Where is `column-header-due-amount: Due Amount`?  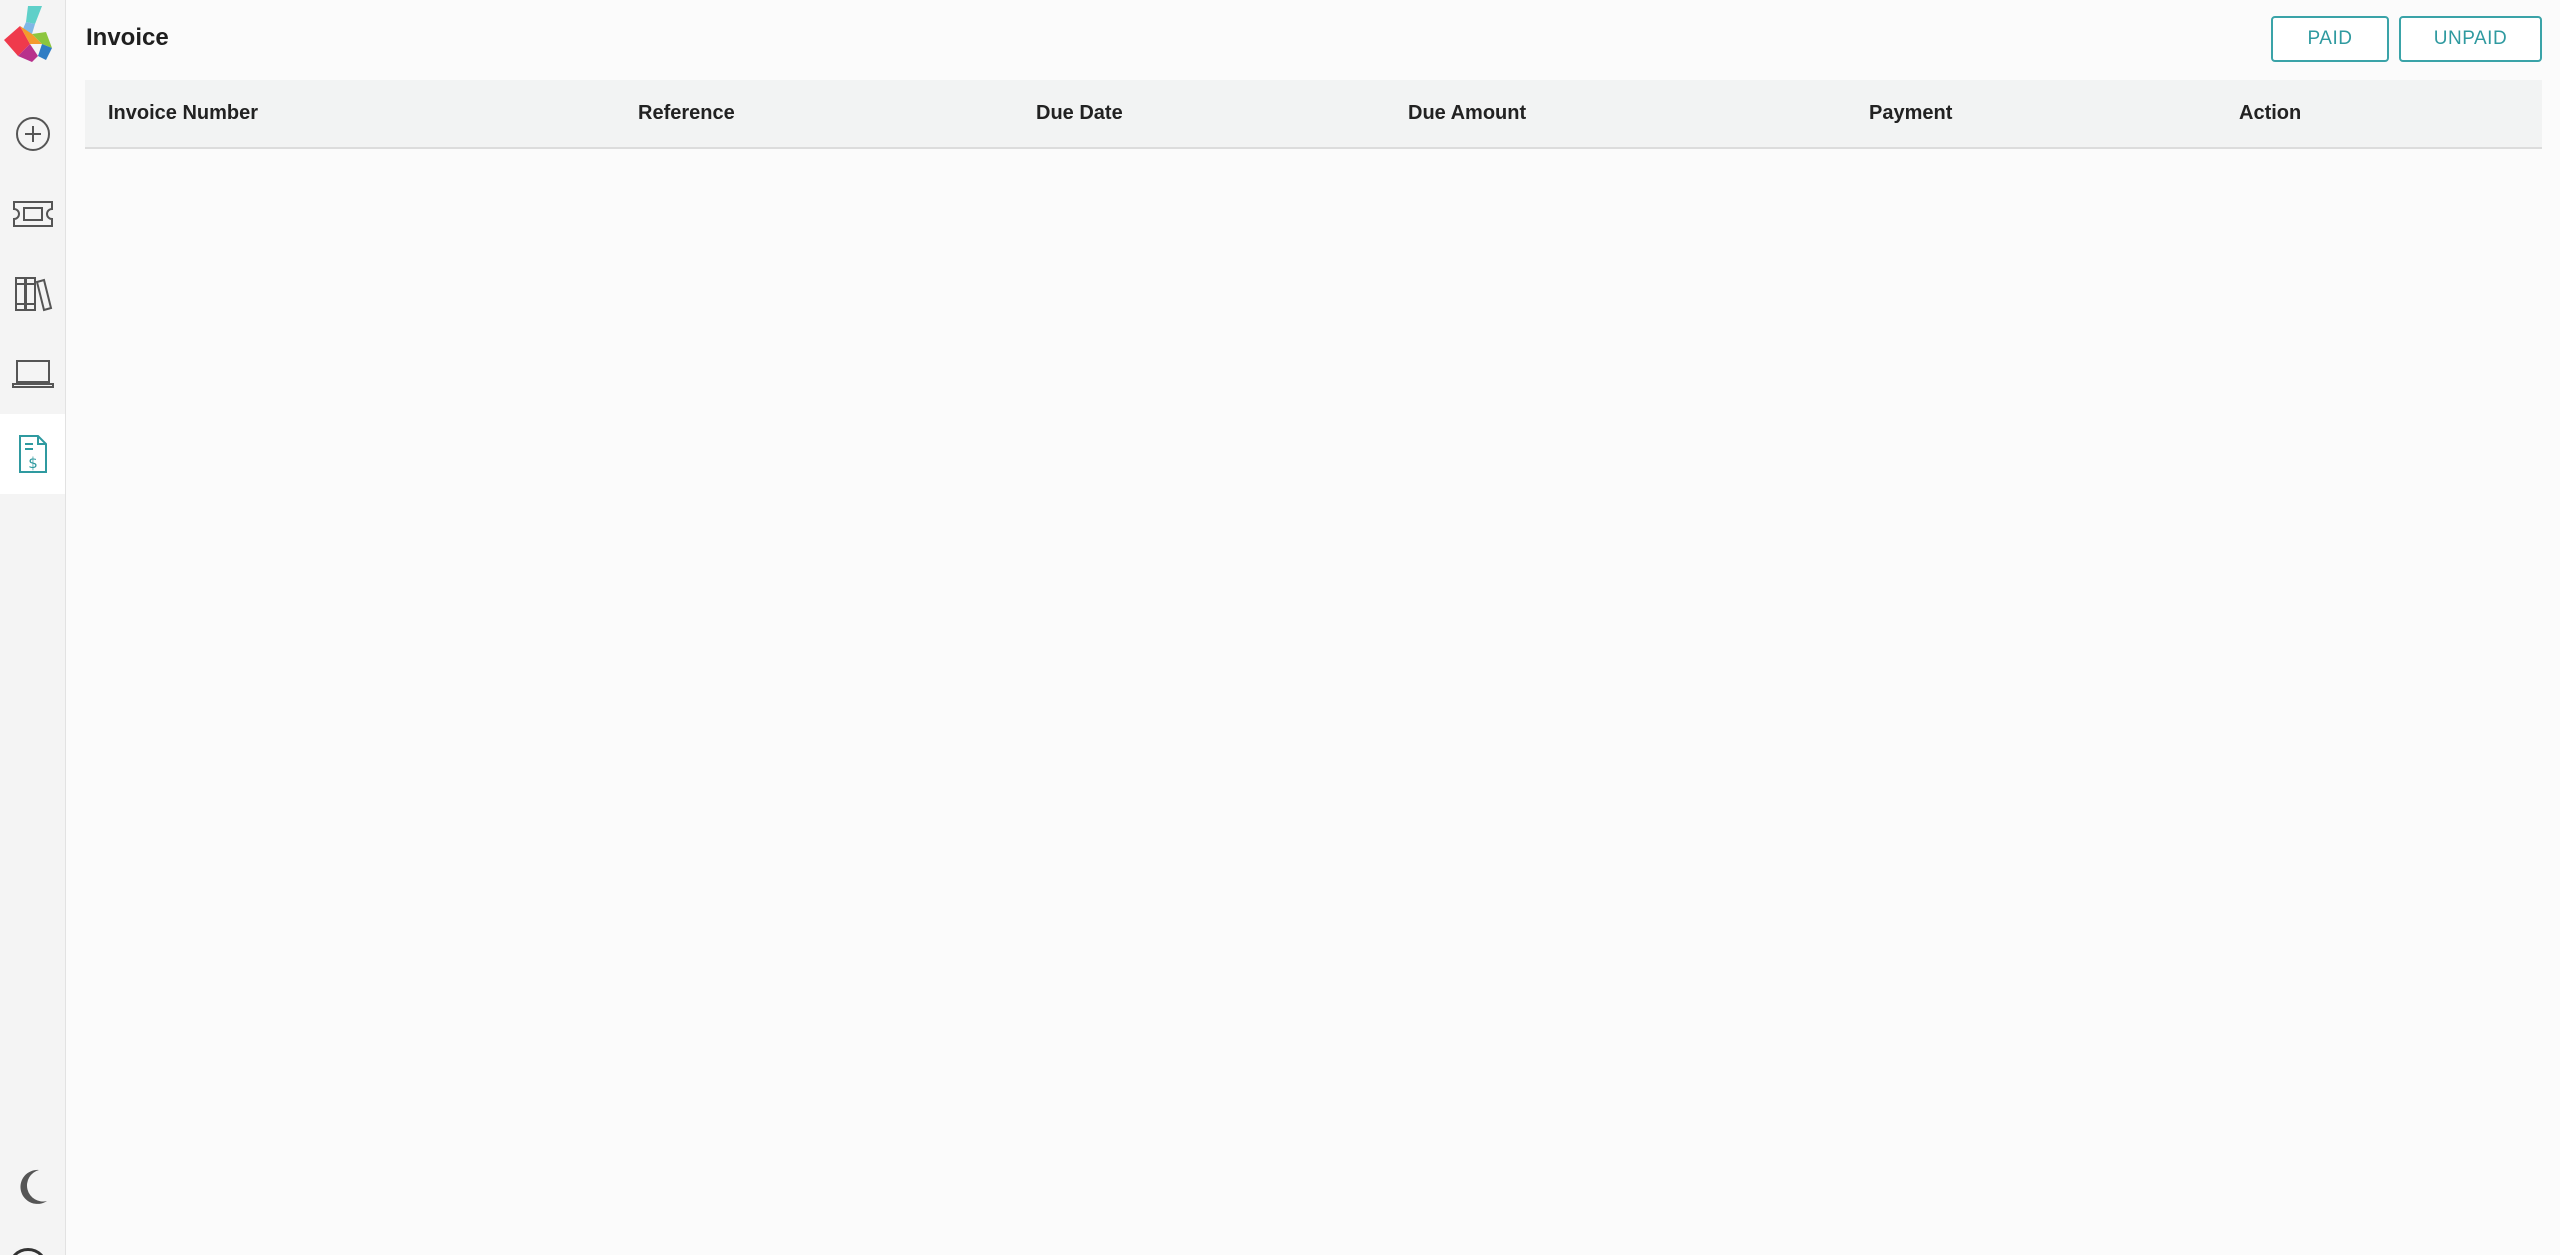
column-header-due-amount: Due Amount is located at coordinates (1638, 114).